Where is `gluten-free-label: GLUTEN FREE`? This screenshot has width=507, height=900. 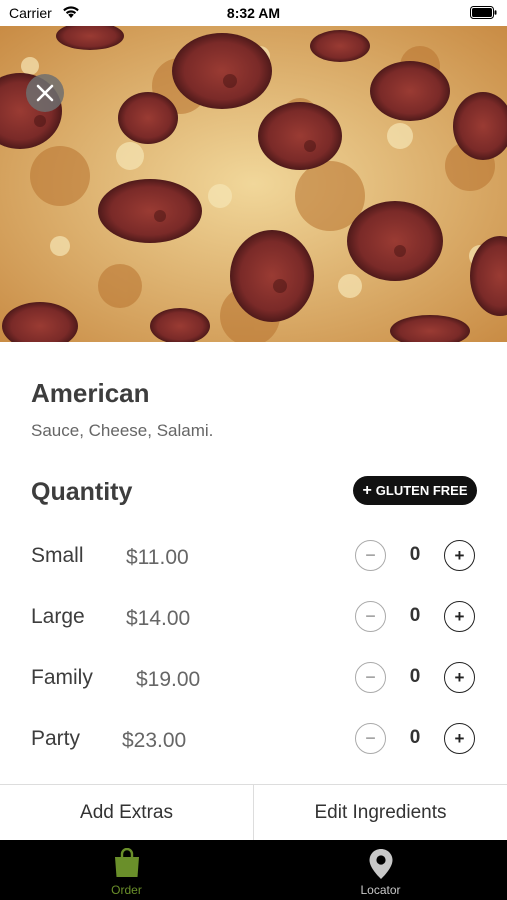 gluten-free-label: GLUTEN FREE is located at coordinates (421, 490).